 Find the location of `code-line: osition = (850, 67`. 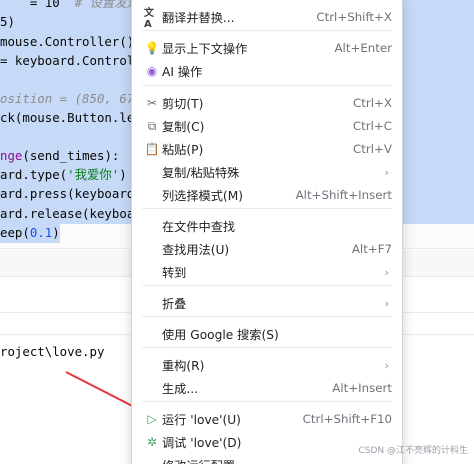

code-line: osition = (850, 67 is located at coordinates (67, 99).